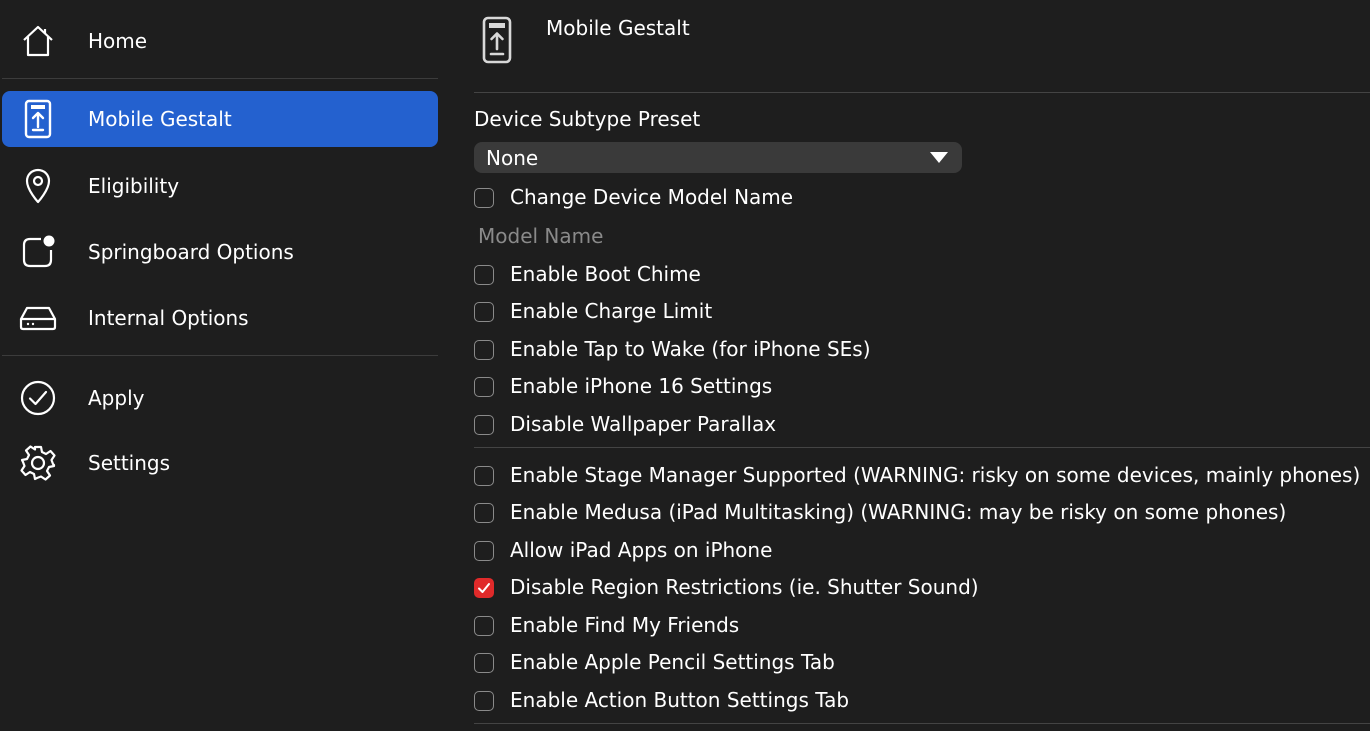 The height and width of the screenshot is (731, 1370). What do you see at coordinates (625, 625) in the screenshot?
I see `checkbox-label: Enable Find My Friends` at bounding box center [625, 625].